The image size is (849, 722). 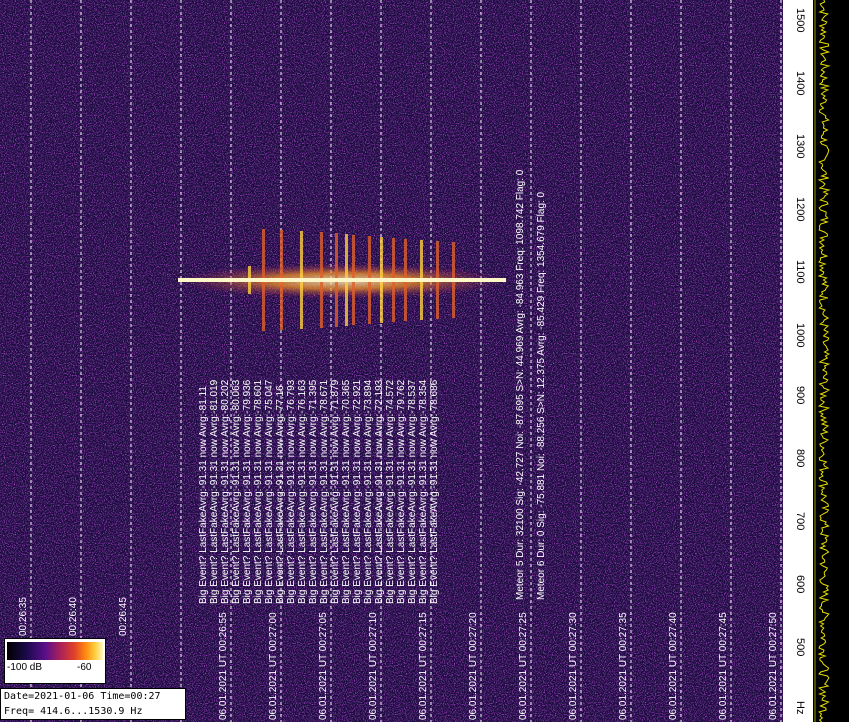 What do you see at coordinates (800, 209) in the screenshot?
I see `frequency-tick-label: 1200` at bounding box center [800, 209].